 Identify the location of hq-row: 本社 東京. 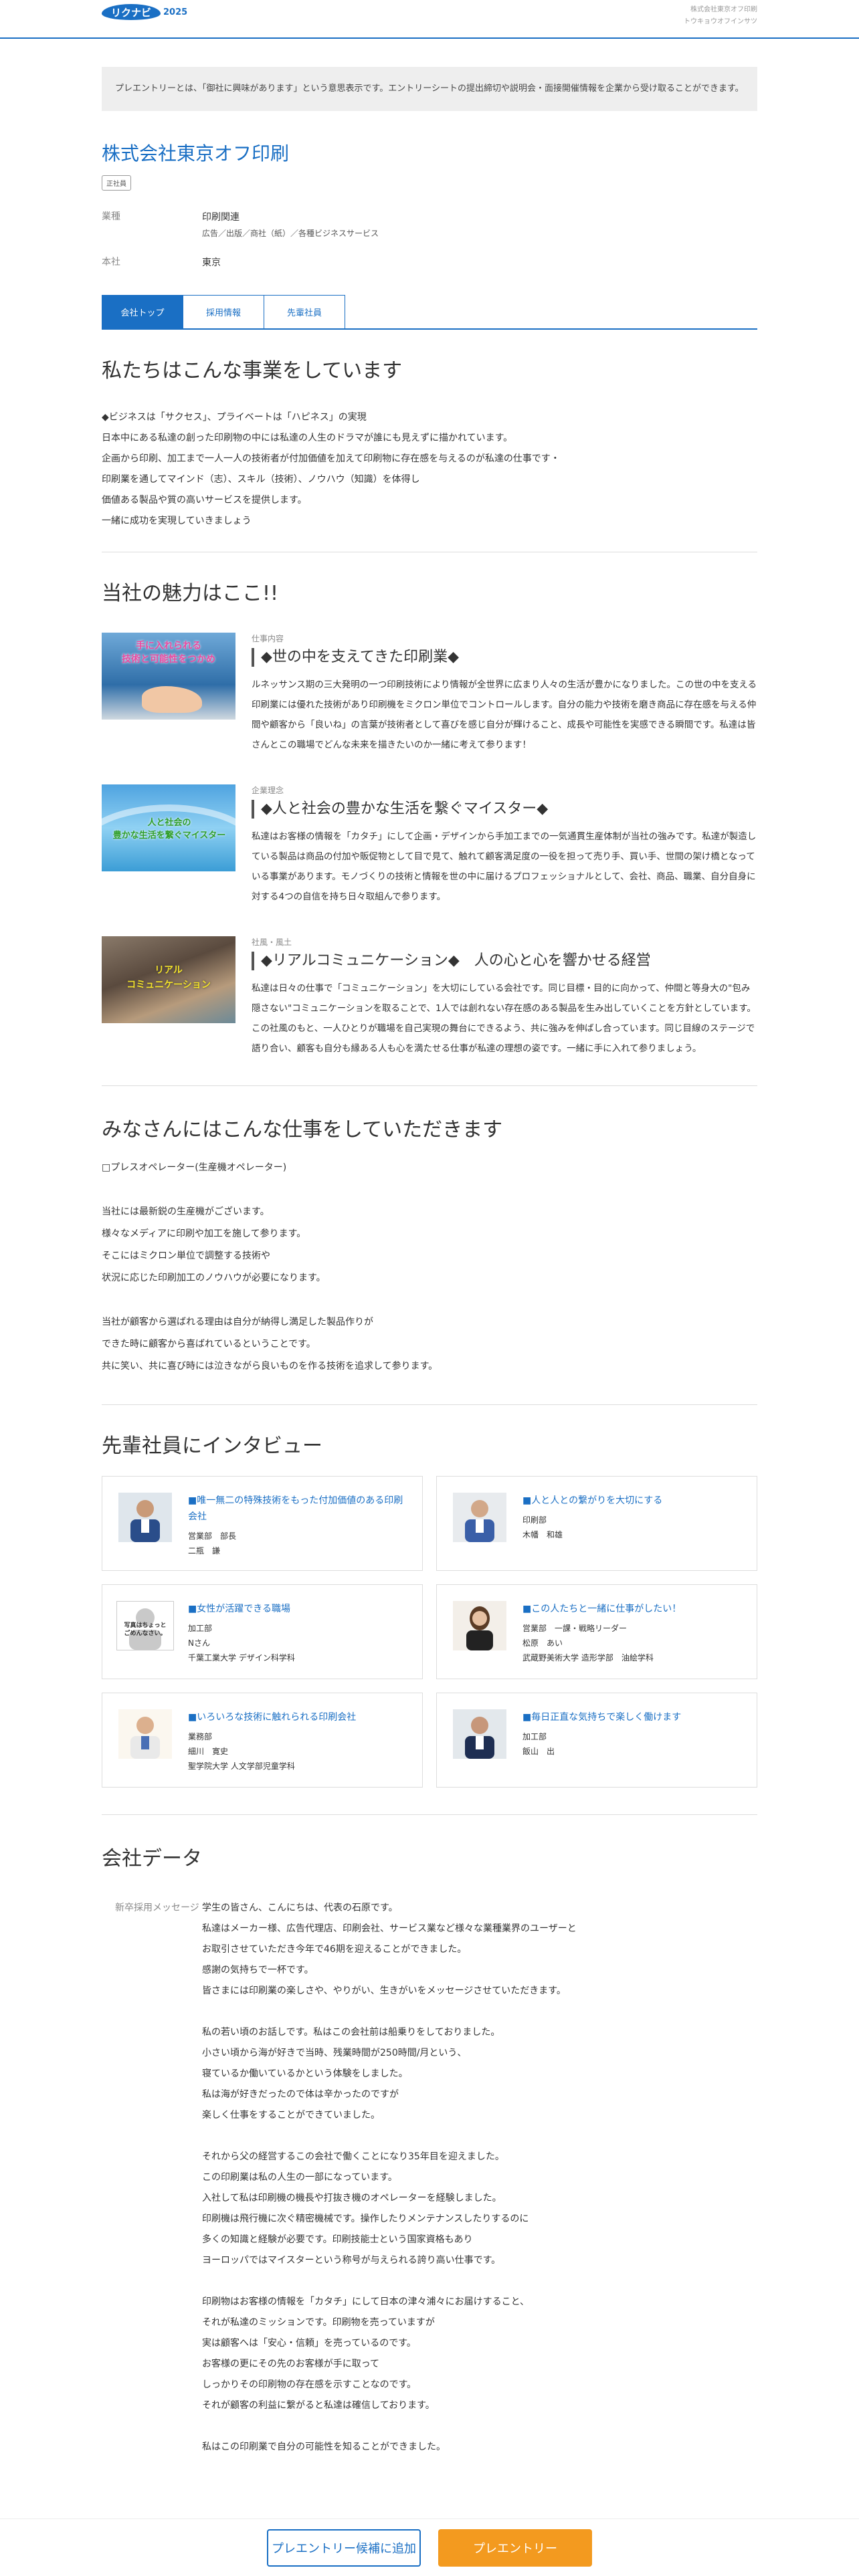
(429, 263).